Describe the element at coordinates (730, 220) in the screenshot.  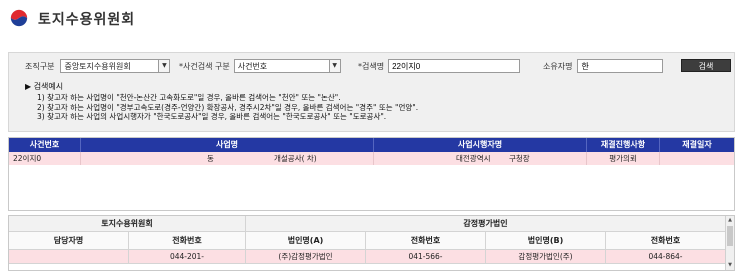
I see `scroll-up-icon: ▲` at that location.